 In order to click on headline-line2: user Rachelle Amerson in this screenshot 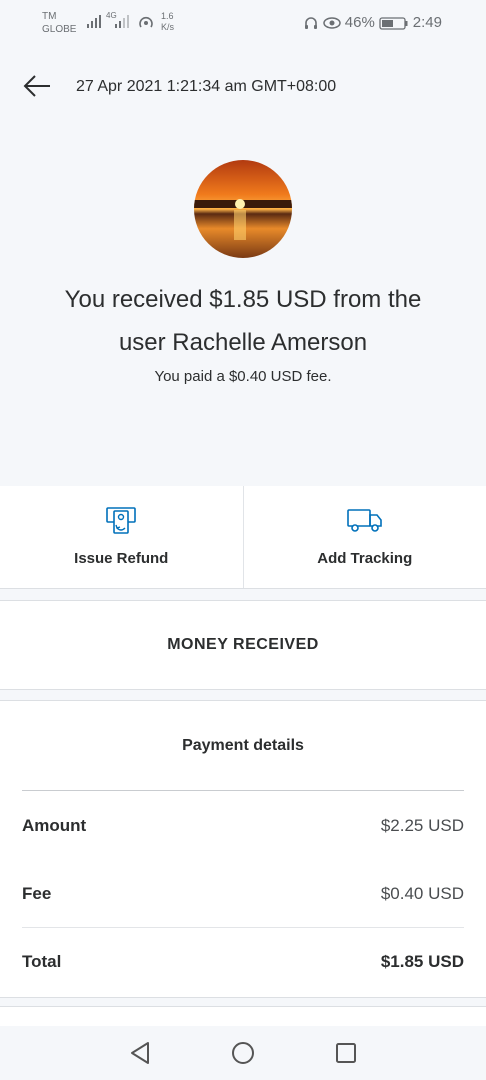, I will do `click(243, 342)`.